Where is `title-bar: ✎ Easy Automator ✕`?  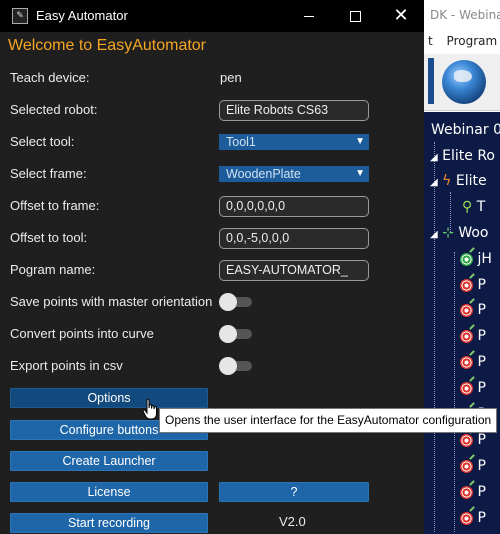 title-bar: ✎ Easy Automator ✕ is located at coordinates (212, 16).